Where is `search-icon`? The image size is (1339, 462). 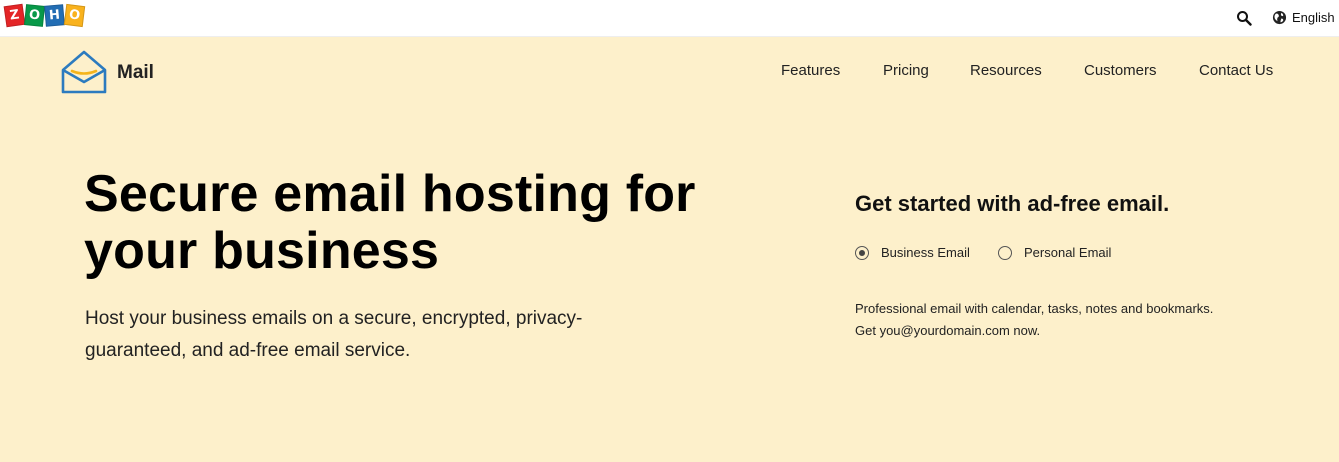 search-icon is located at coordinates (1244, 18).